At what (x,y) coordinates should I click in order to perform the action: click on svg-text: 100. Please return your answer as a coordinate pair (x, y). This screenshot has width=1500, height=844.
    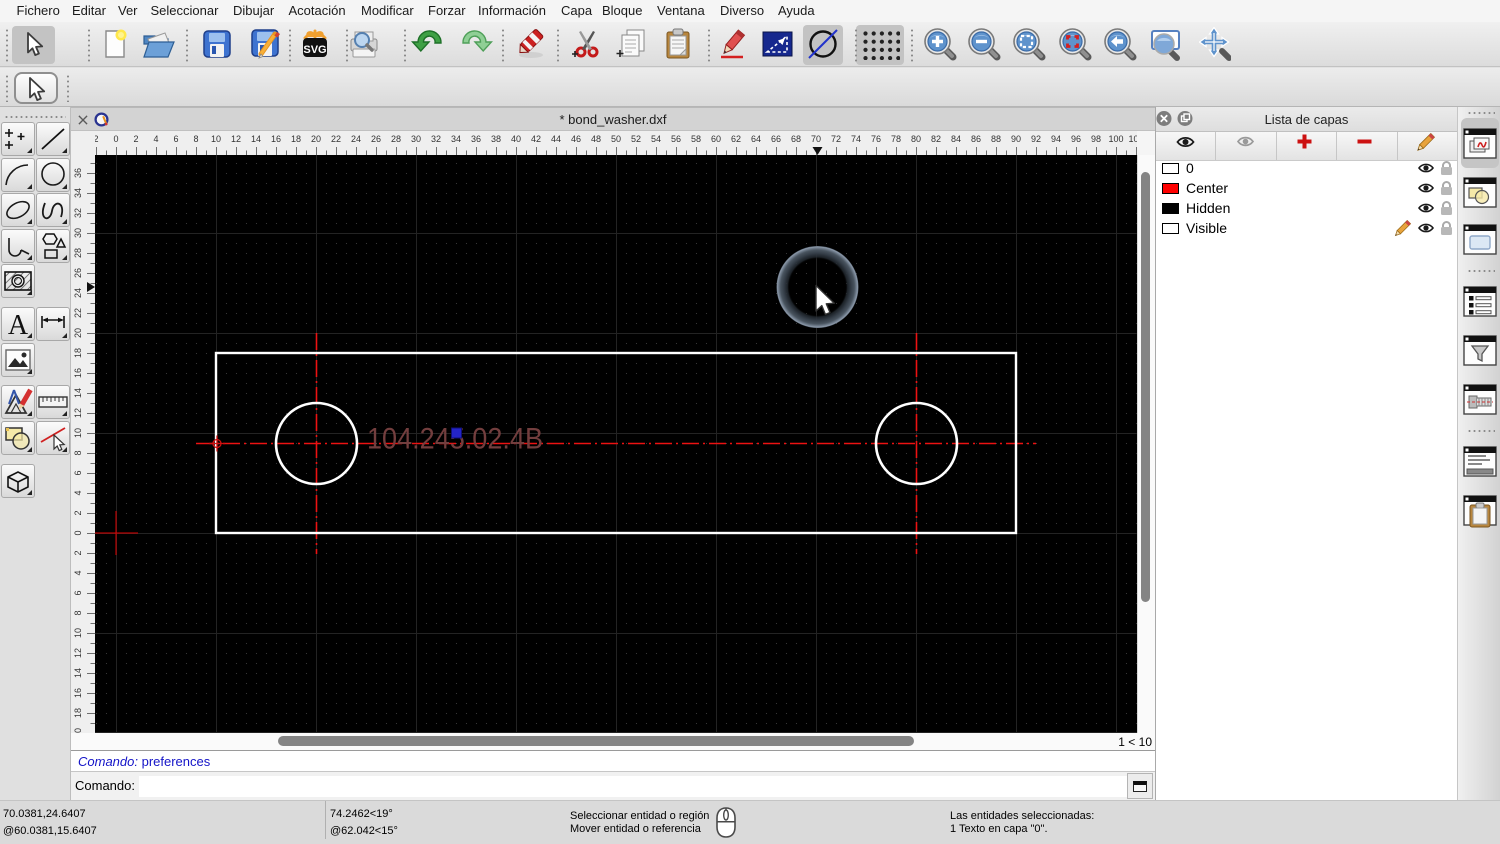
    Looking at the image, I should click on (1115, 139).